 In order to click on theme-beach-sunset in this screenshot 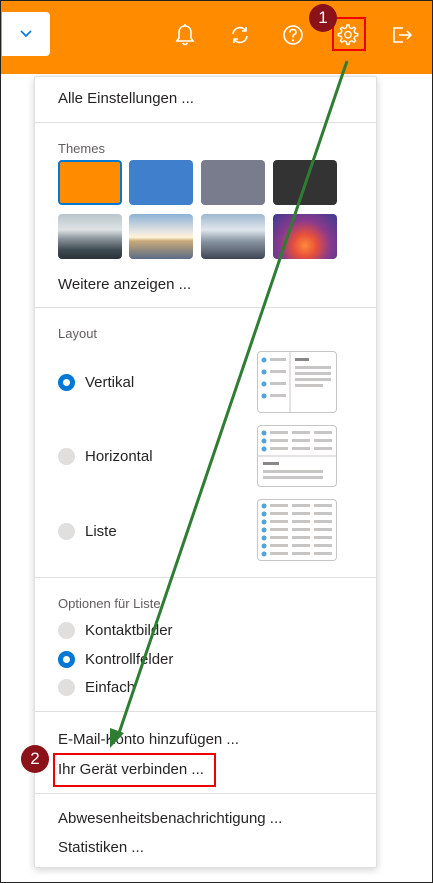, I will do `click(161, 236)`.